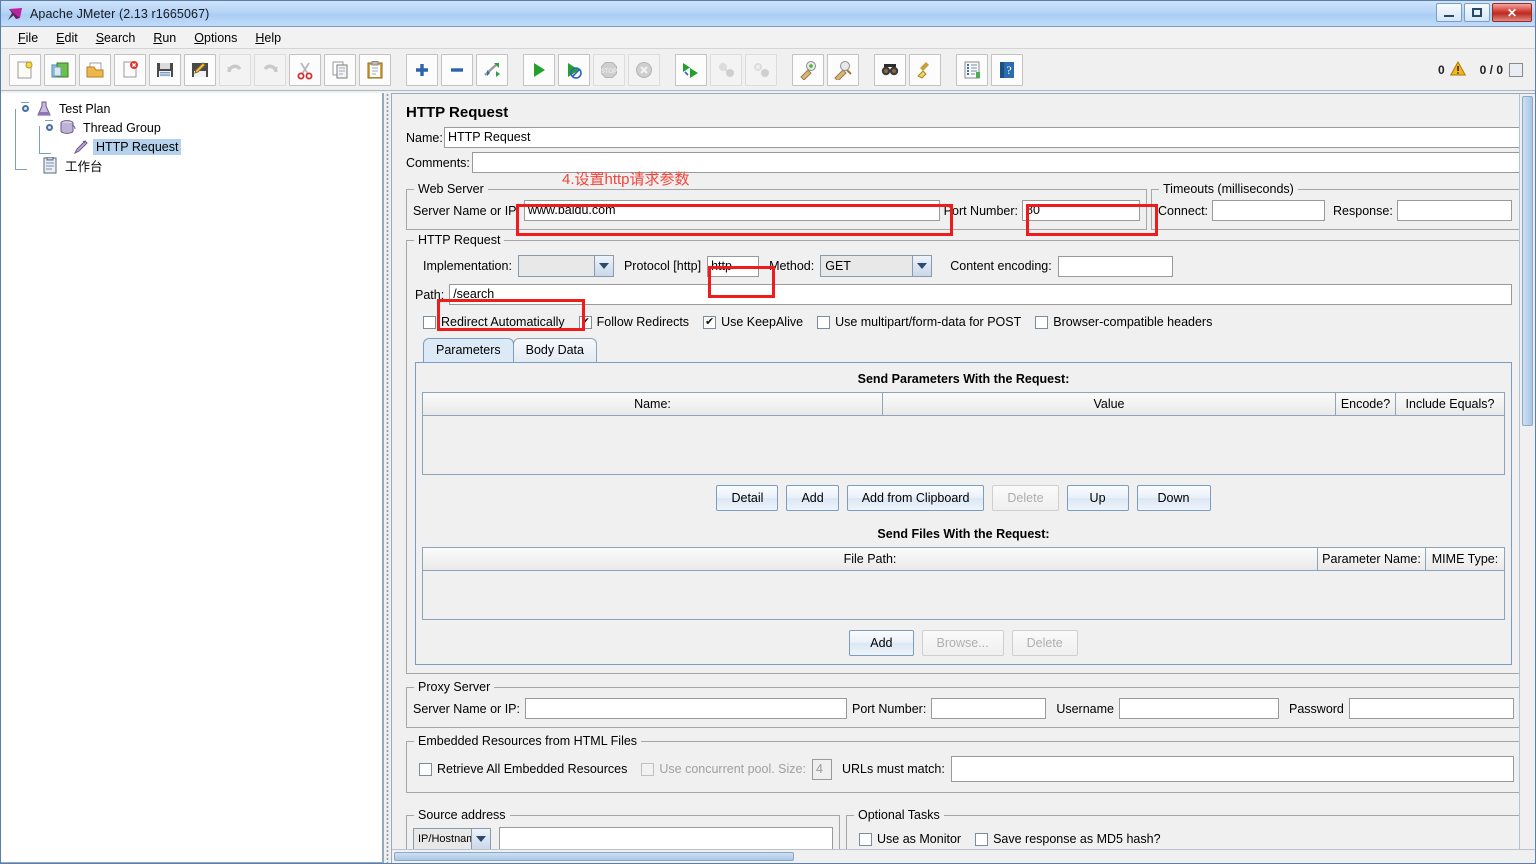 The width and height of the screenshot is (1536, 864). What do you see at coordinates (1431, 708) in the screenshot?
I see `proxy-password-input` at bounding box center [1431, 708].